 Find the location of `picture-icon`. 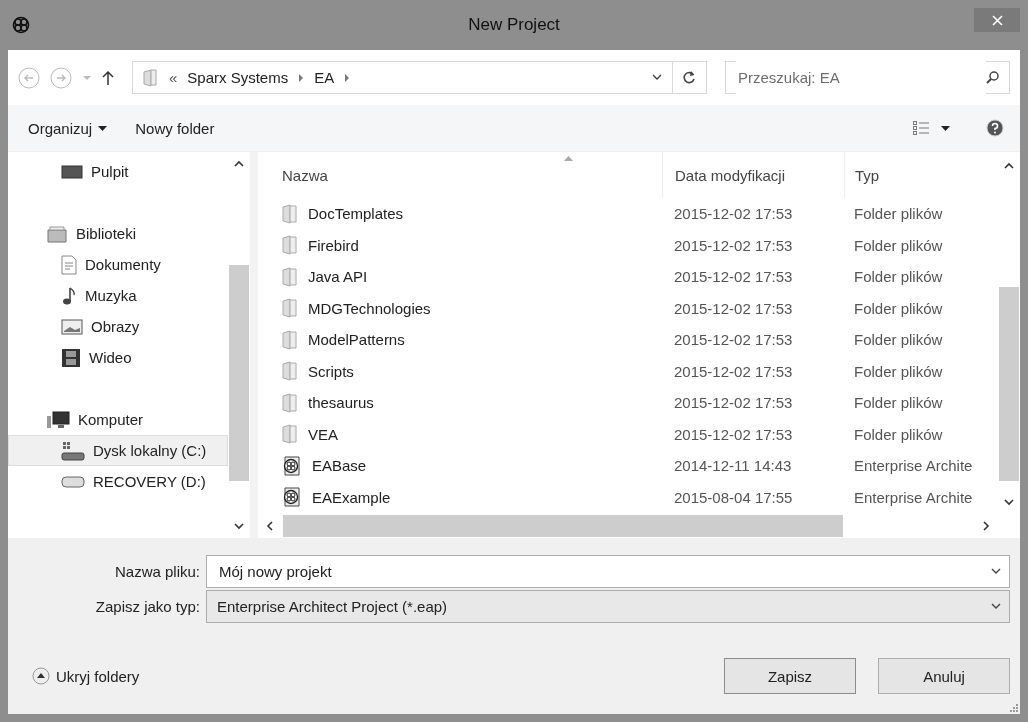

picture-icon is located at coordinates (72, 326).